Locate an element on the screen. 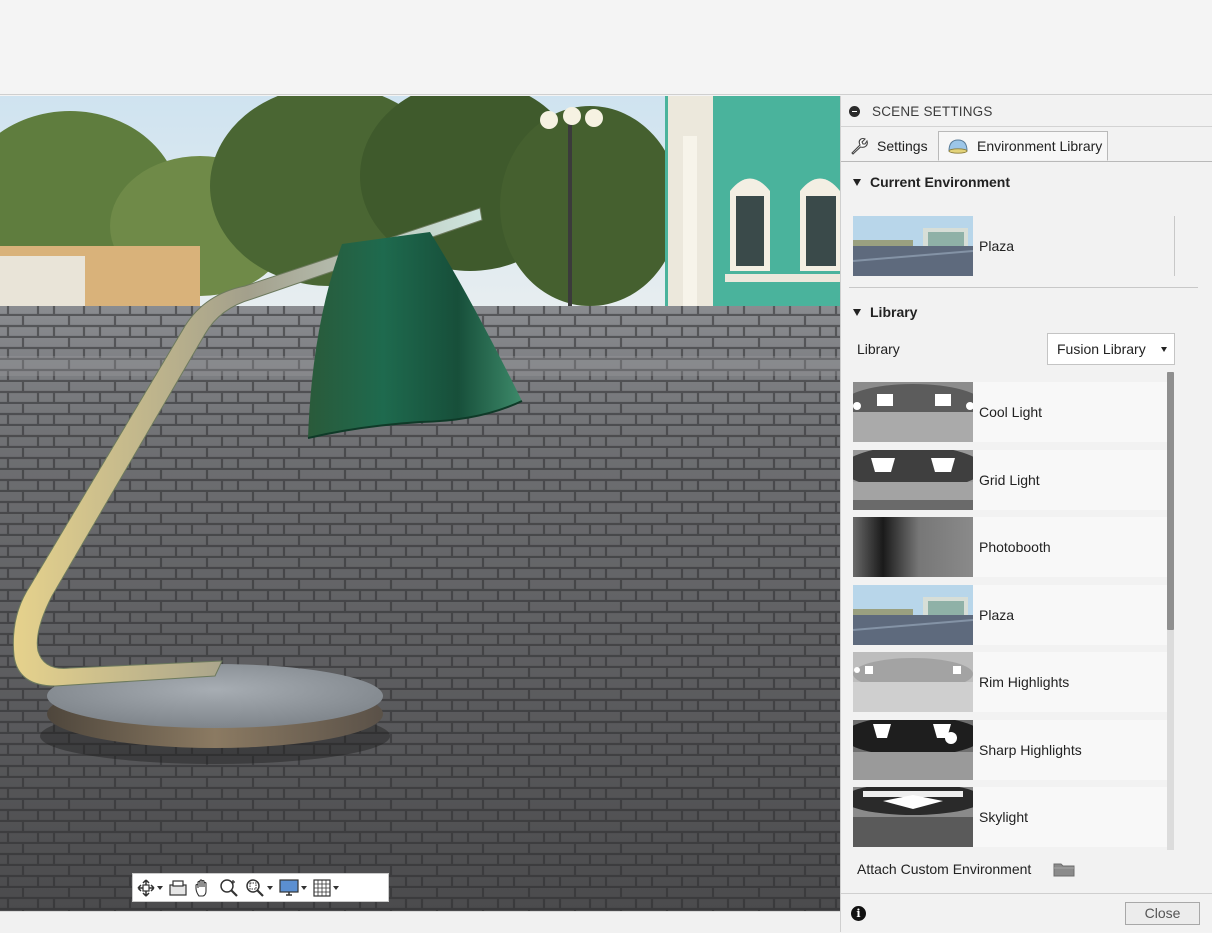 The height and width of the screenshot is (933, 1212). fit-button is located at coordinates (259, 888).